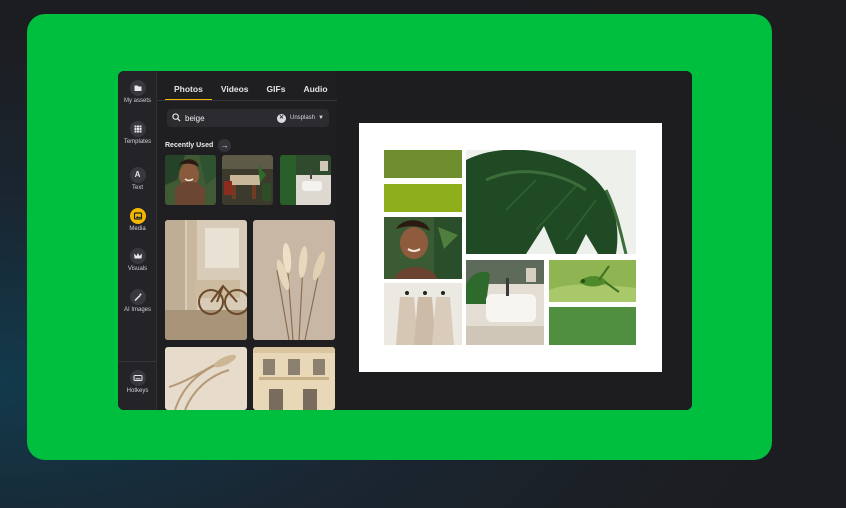 The width and height of the screenshot is (846, 508). What do you see at coordinates (551, 202) in the screenshot?
I see `photo-monstera-leaf` at bounding box center [551, 202].